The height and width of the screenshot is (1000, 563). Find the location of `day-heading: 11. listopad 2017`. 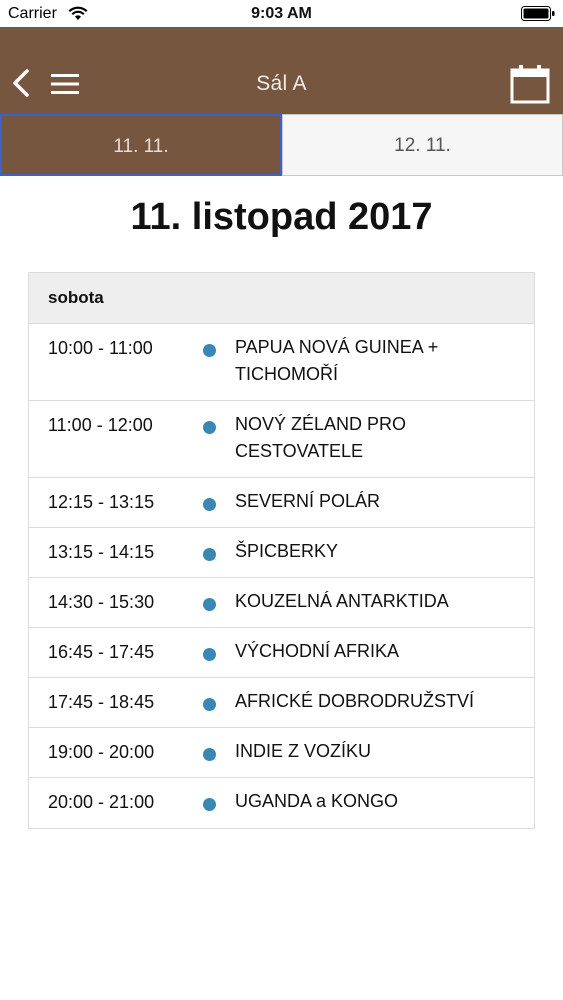

day-heading: 11. listopad 2017 is located at coordinates (281, 217).